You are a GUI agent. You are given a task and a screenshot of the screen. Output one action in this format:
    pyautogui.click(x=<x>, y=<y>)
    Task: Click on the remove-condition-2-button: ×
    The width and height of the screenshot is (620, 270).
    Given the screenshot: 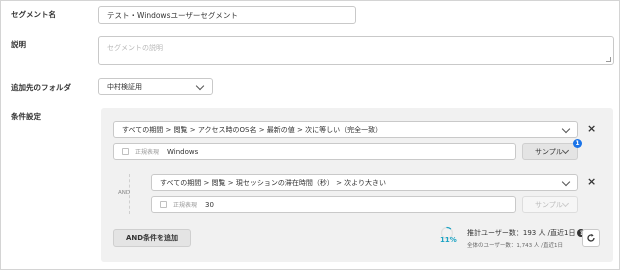 What is the action you would take?
    pyautogui.click(x=591, y=181)
    